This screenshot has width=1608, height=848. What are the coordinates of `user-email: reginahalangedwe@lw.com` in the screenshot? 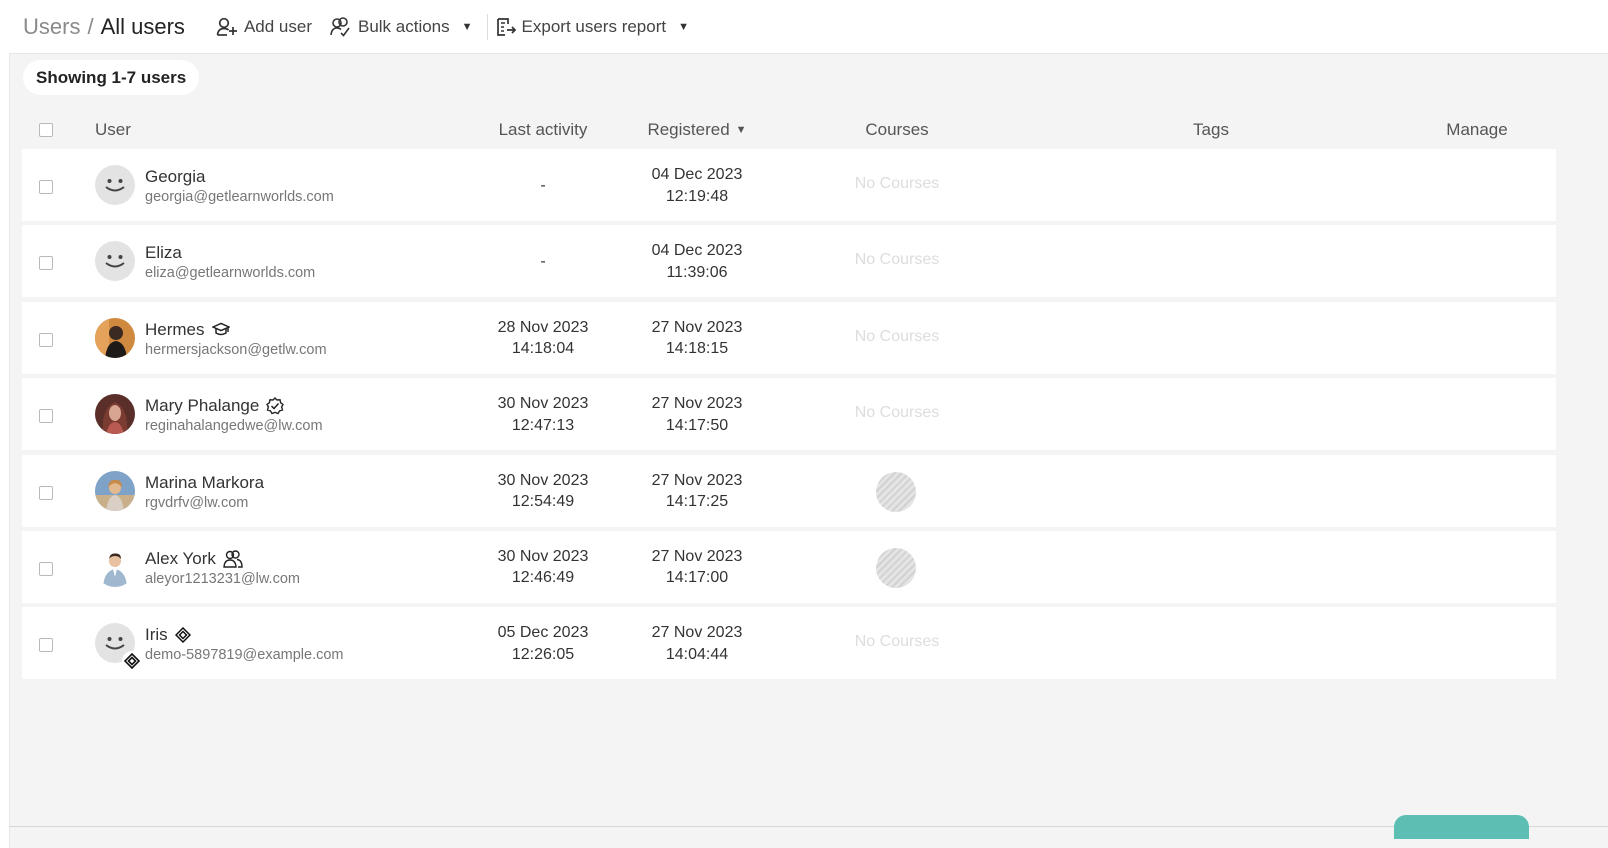 It's located at (234, 426).